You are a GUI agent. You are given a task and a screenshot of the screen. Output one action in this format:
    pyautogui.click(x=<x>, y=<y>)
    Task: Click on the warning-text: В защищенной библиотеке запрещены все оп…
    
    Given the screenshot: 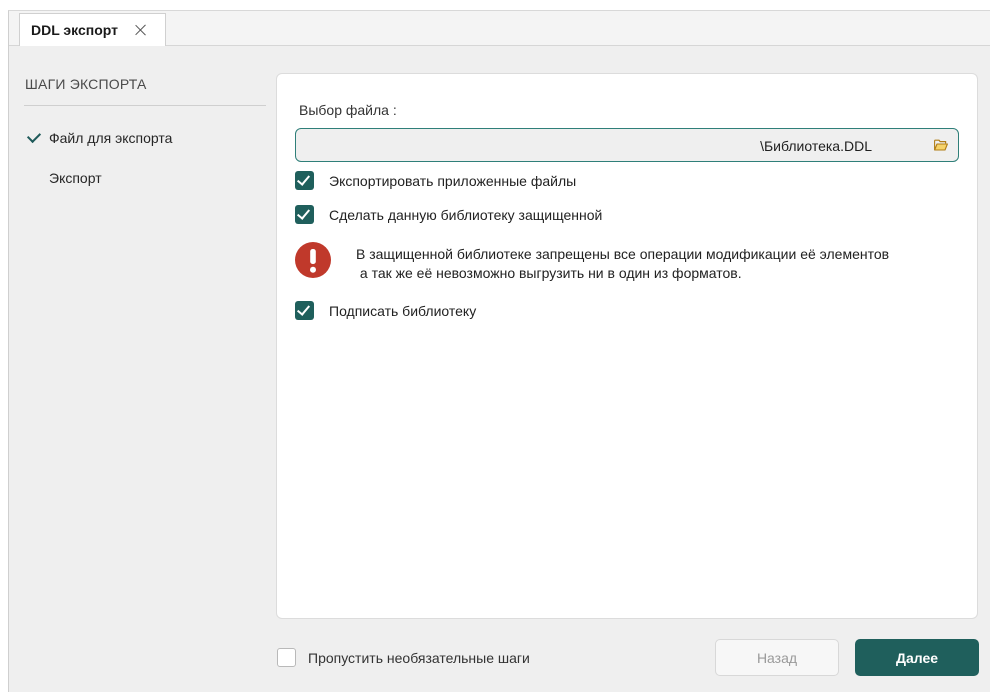 What is the action you would take?
    pyautogui.click(x=657, y=264)
    